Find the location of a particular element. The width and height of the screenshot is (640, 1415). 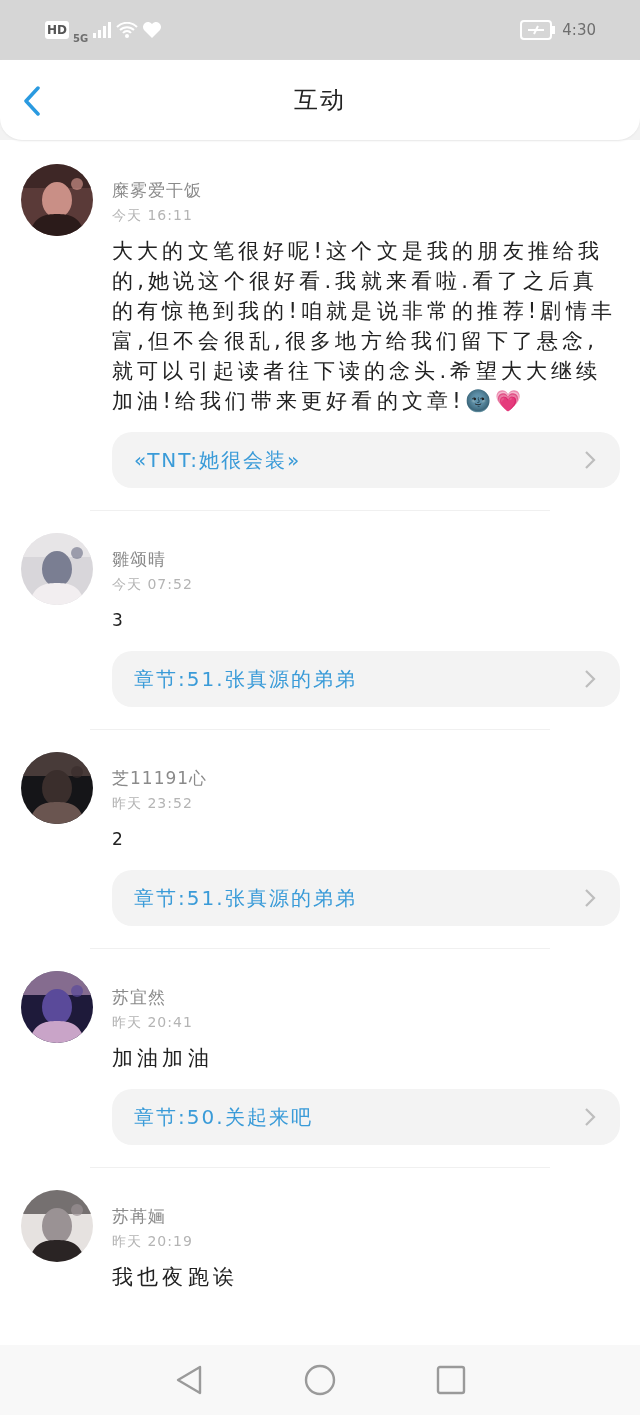

comment-time: 今天 07:52 is located at coordinates (153, 584).